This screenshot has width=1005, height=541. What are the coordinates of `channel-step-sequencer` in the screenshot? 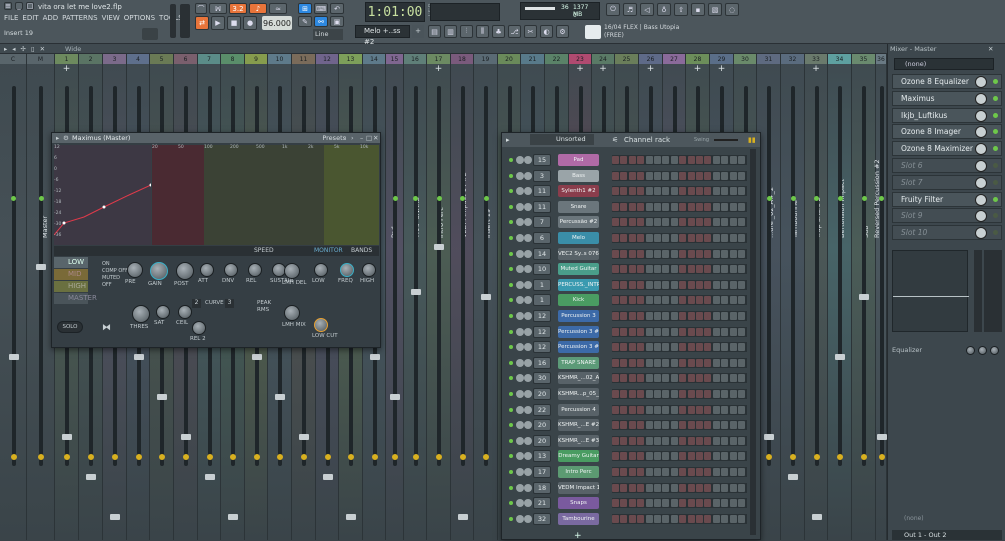 It's located at (679, 160).